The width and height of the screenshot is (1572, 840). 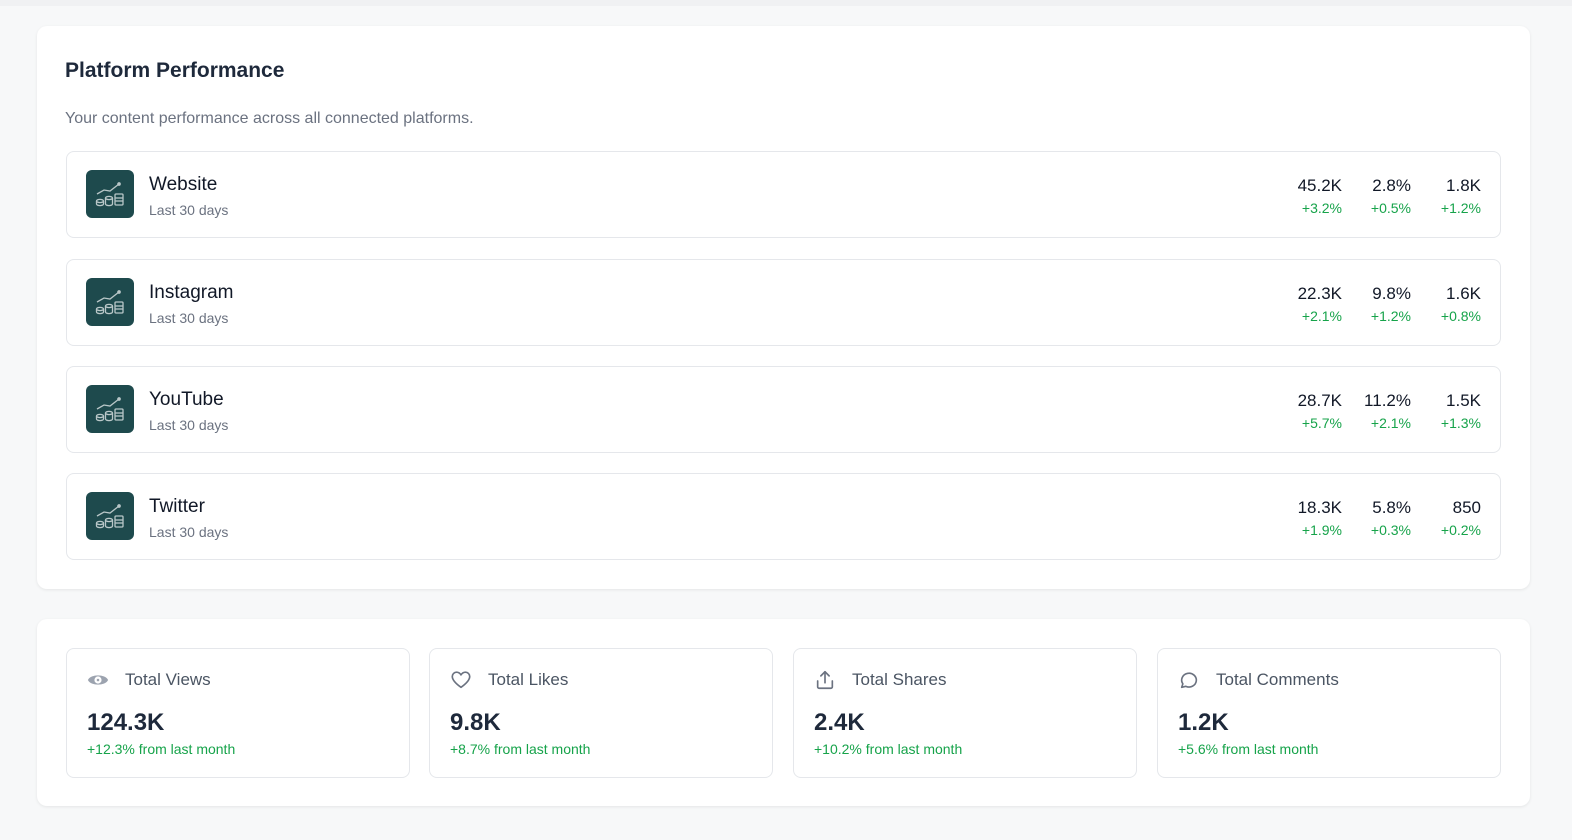 I want to click on metric-engagement: 9.8% +1.2%, so click(x=1391, y=304).